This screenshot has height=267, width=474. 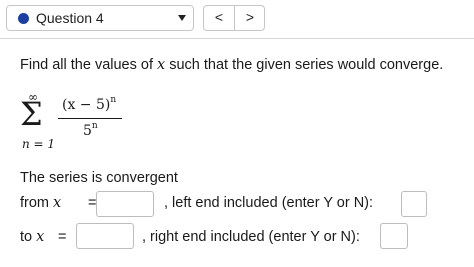 I want to click on from-variable: x, so click(x=57, y=203).